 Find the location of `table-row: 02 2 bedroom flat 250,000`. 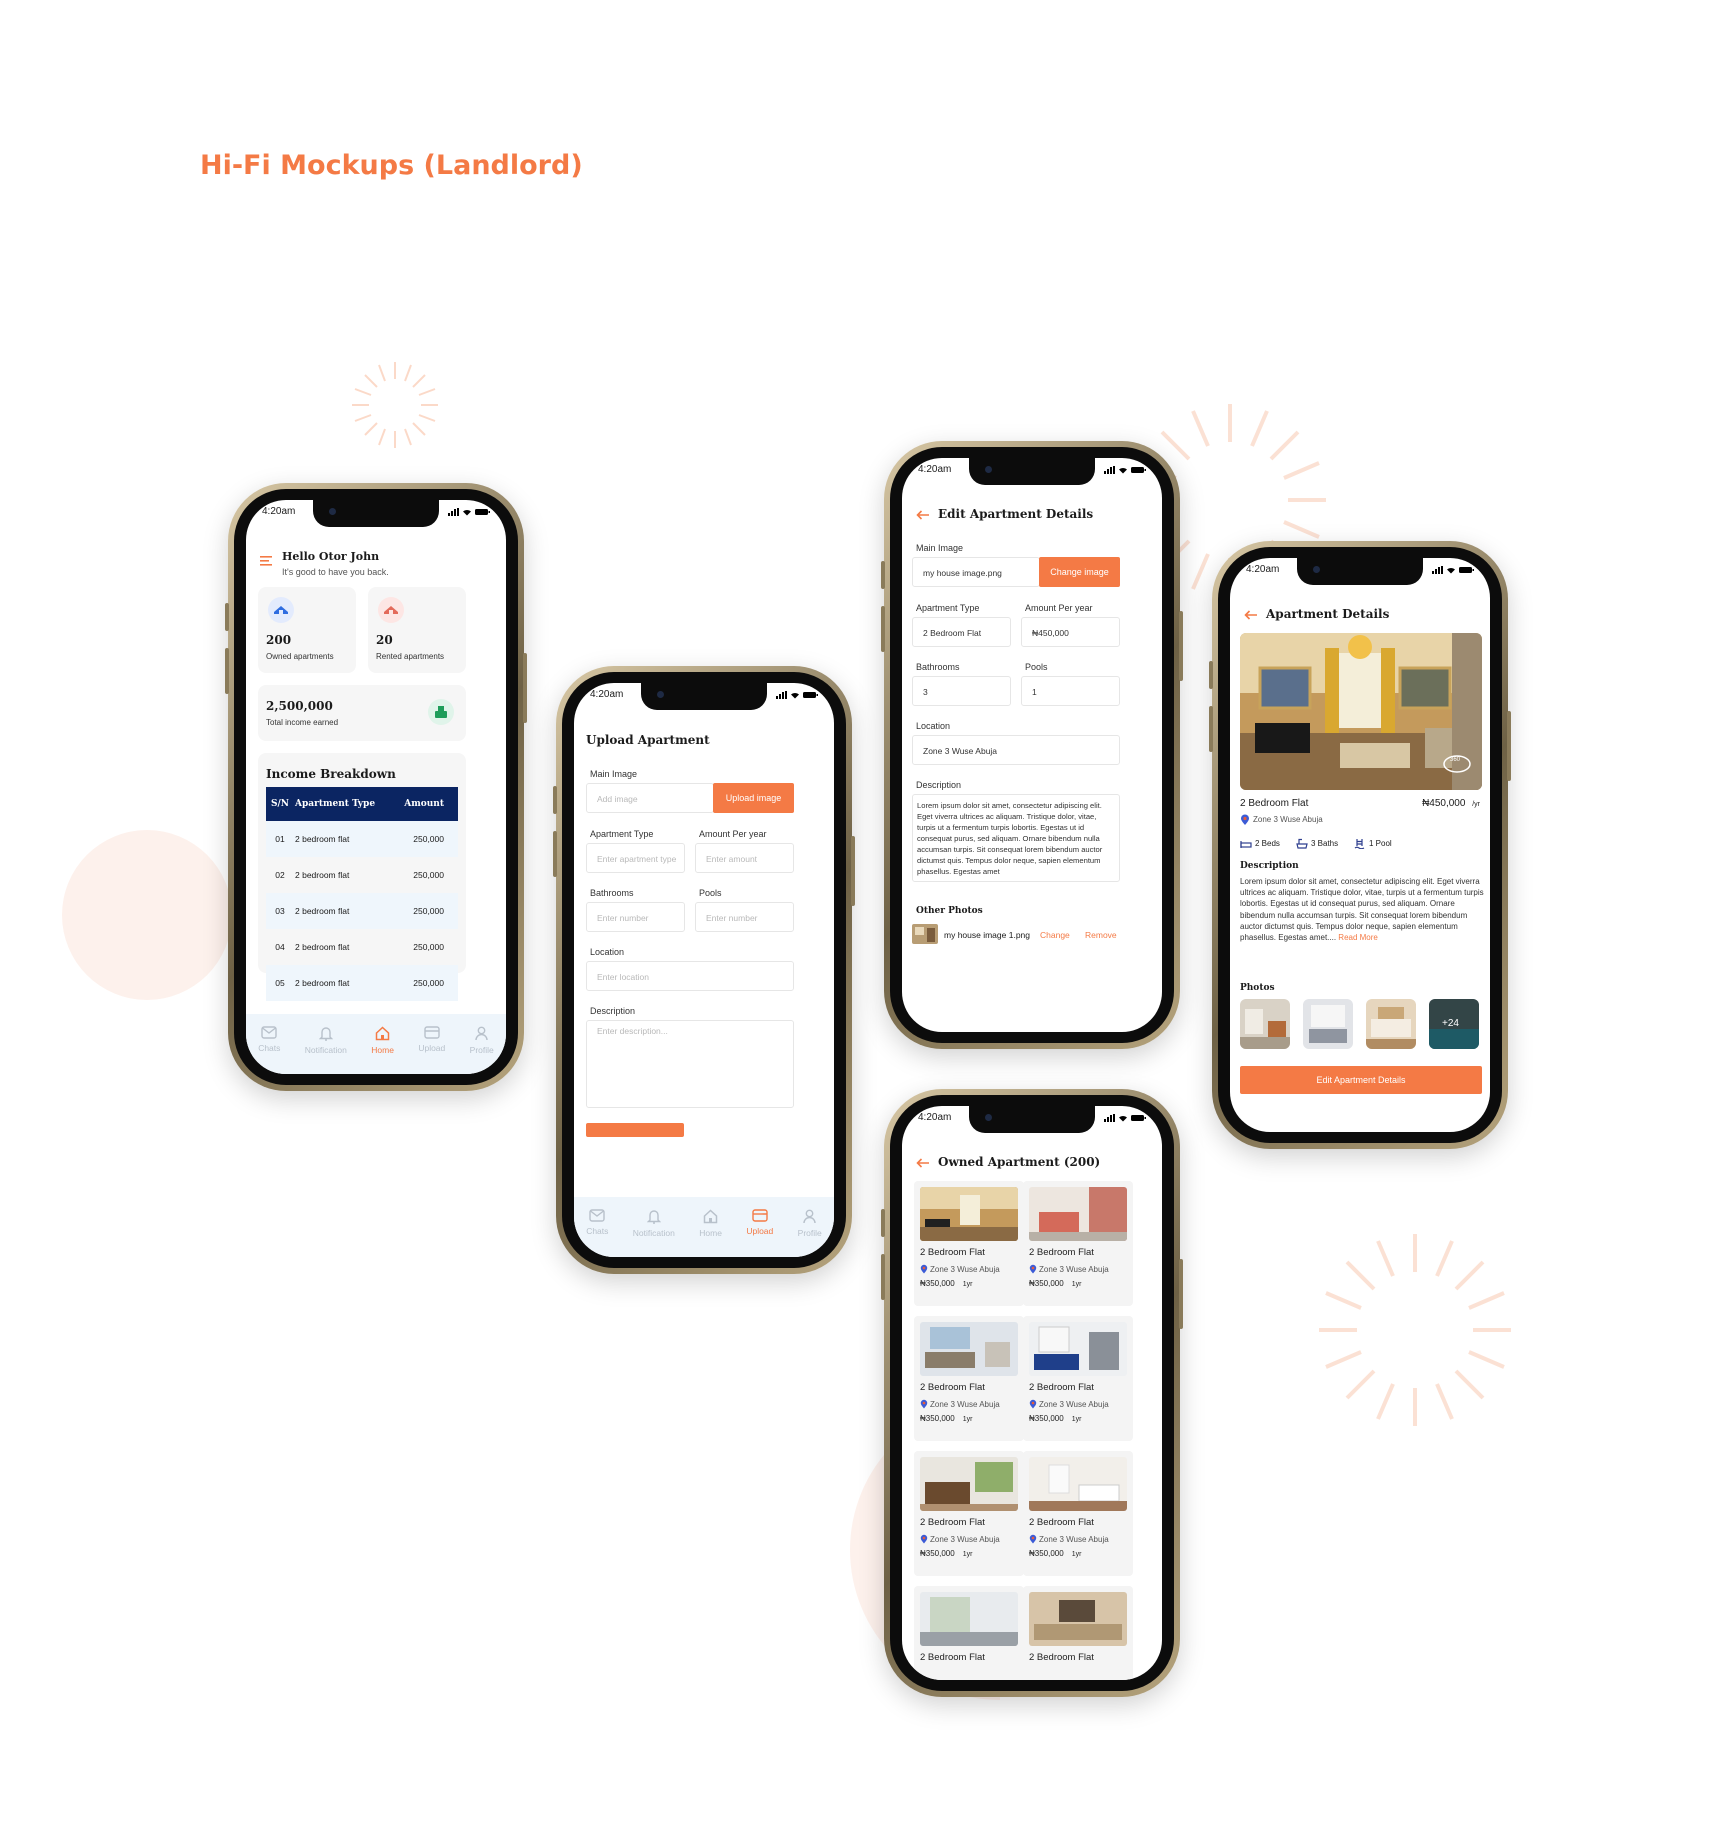

table-row: 02 2 bedroom flat 250,000 is located at coordinates (362, 875).